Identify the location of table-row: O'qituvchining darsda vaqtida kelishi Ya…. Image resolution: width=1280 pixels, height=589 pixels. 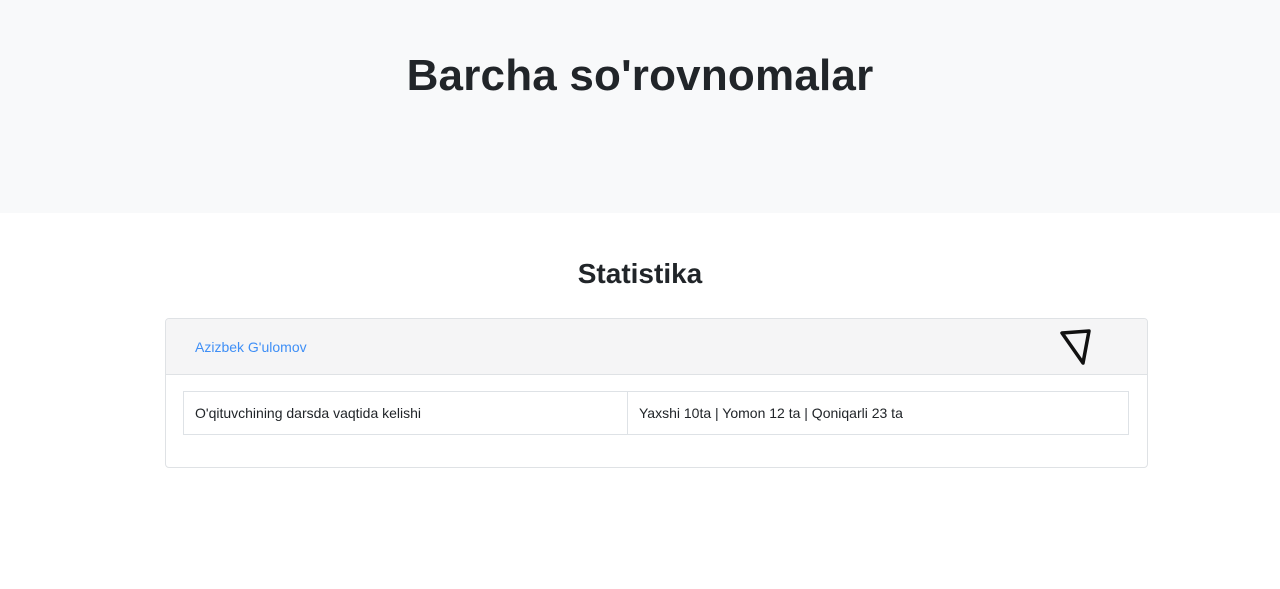
(656, 413).